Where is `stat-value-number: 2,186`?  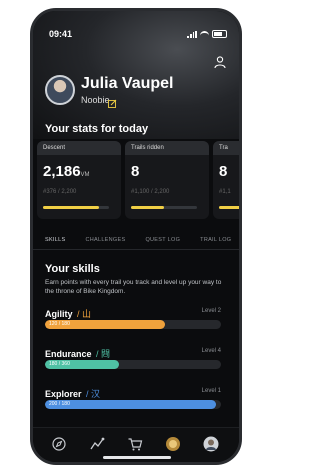 stat-value-number: 2,186 is located at coordinates (62, 171).